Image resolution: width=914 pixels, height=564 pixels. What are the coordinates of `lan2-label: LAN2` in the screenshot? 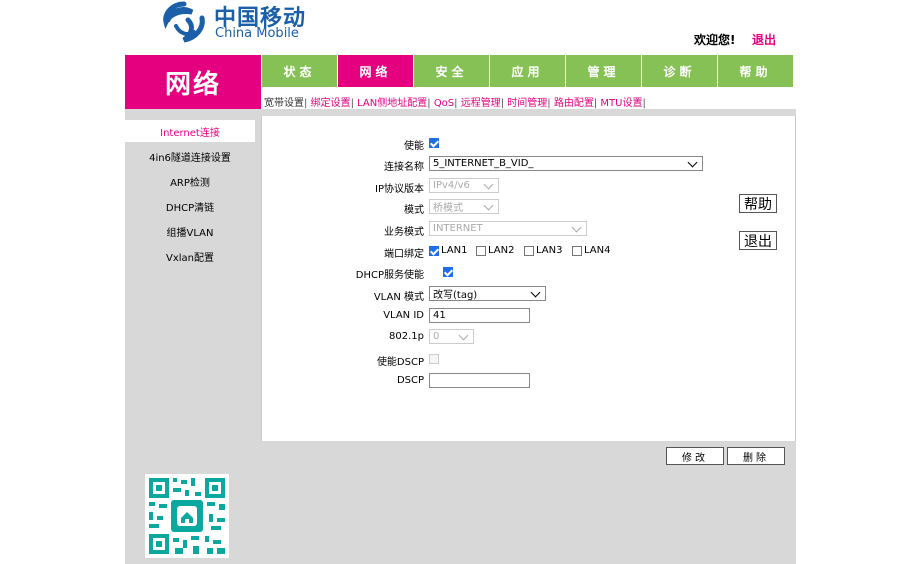 It's located at (501, 250).